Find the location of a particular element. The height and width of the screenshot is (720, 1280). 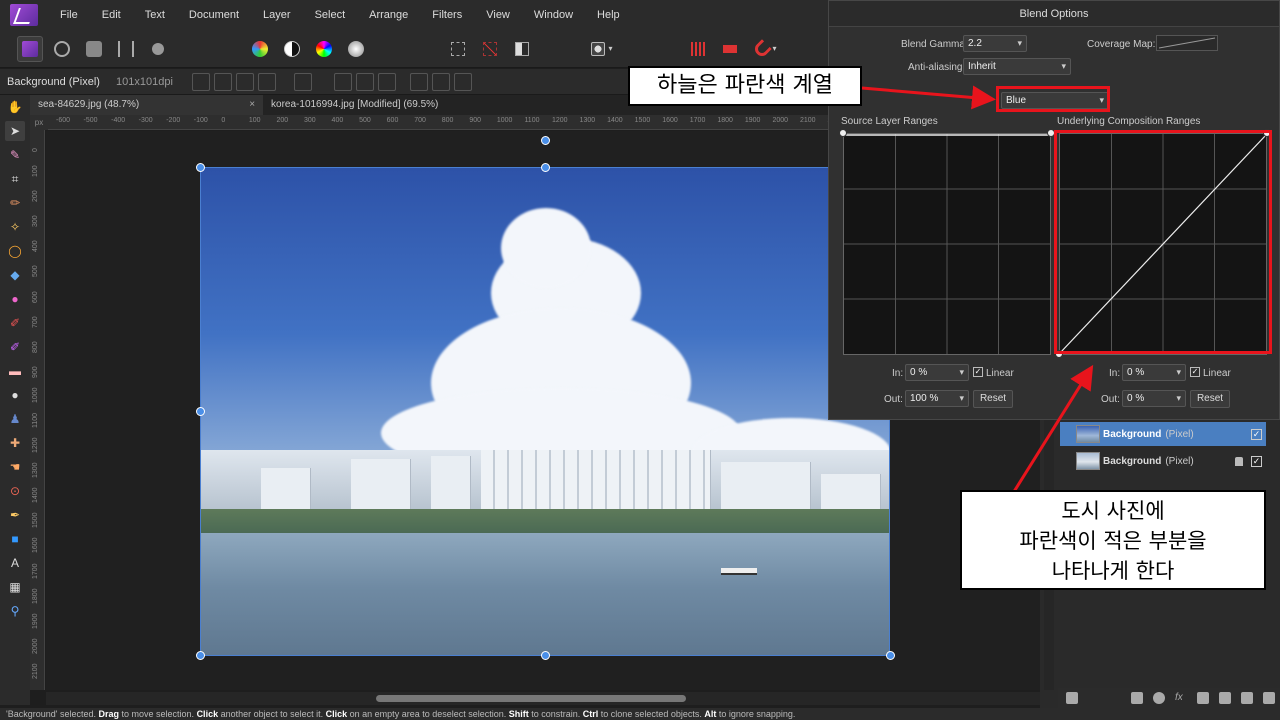

tab-korea: korea-1016994.jpg [Modified] (69.5%) is located at coordinates (354, 105).